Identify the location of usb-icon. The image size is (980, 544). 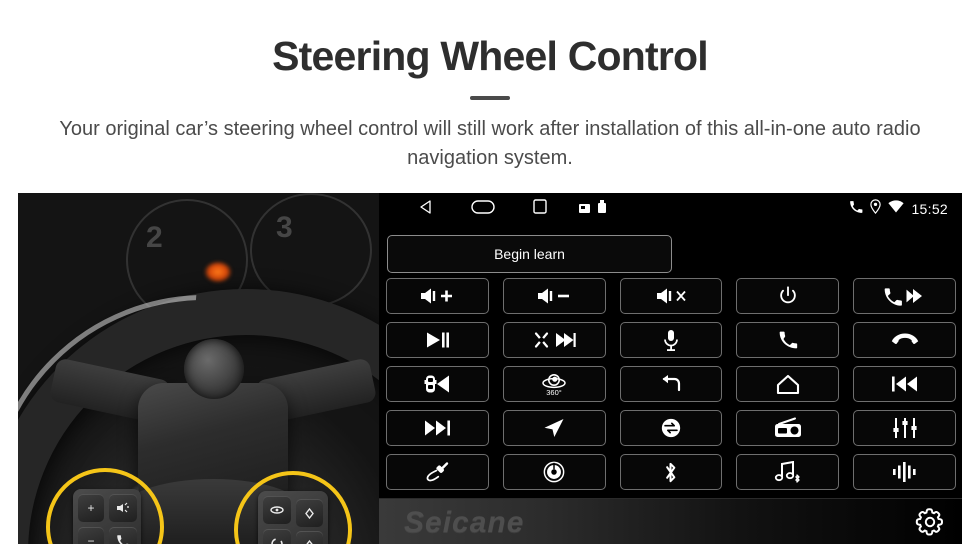
(602, 209).